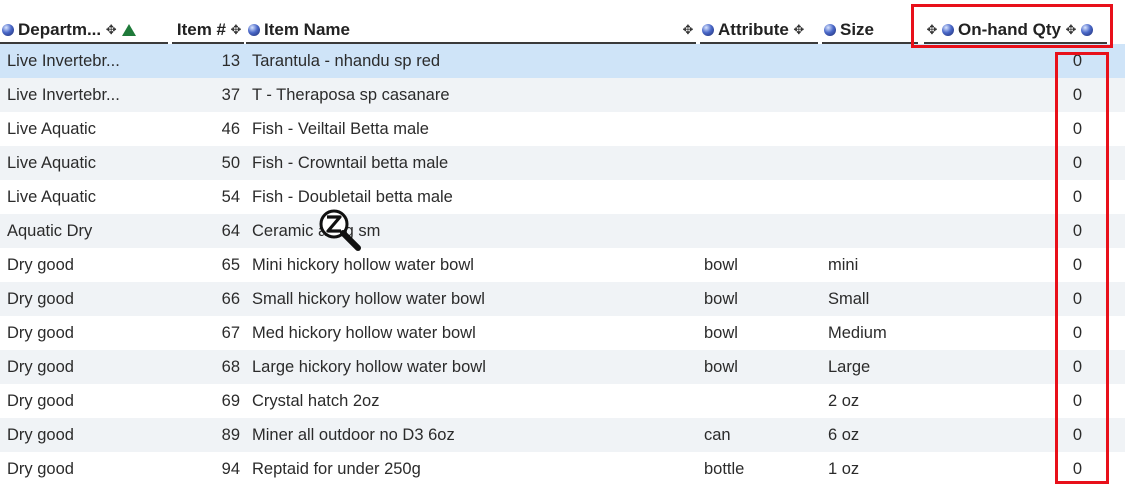  Describe the element at coordinates (878, 401) in the screenshot. I see `cell-size: 2 oz` at that location.